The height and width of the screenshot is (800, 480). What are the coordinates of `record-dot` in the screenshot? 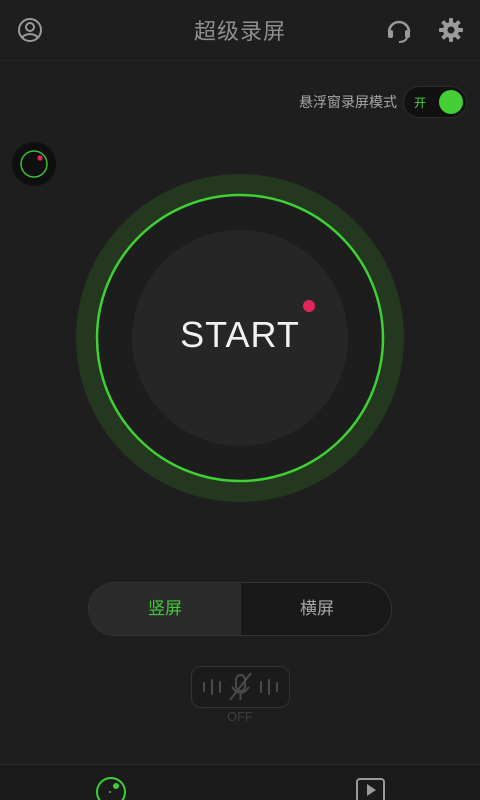 It's located at (309, 306).